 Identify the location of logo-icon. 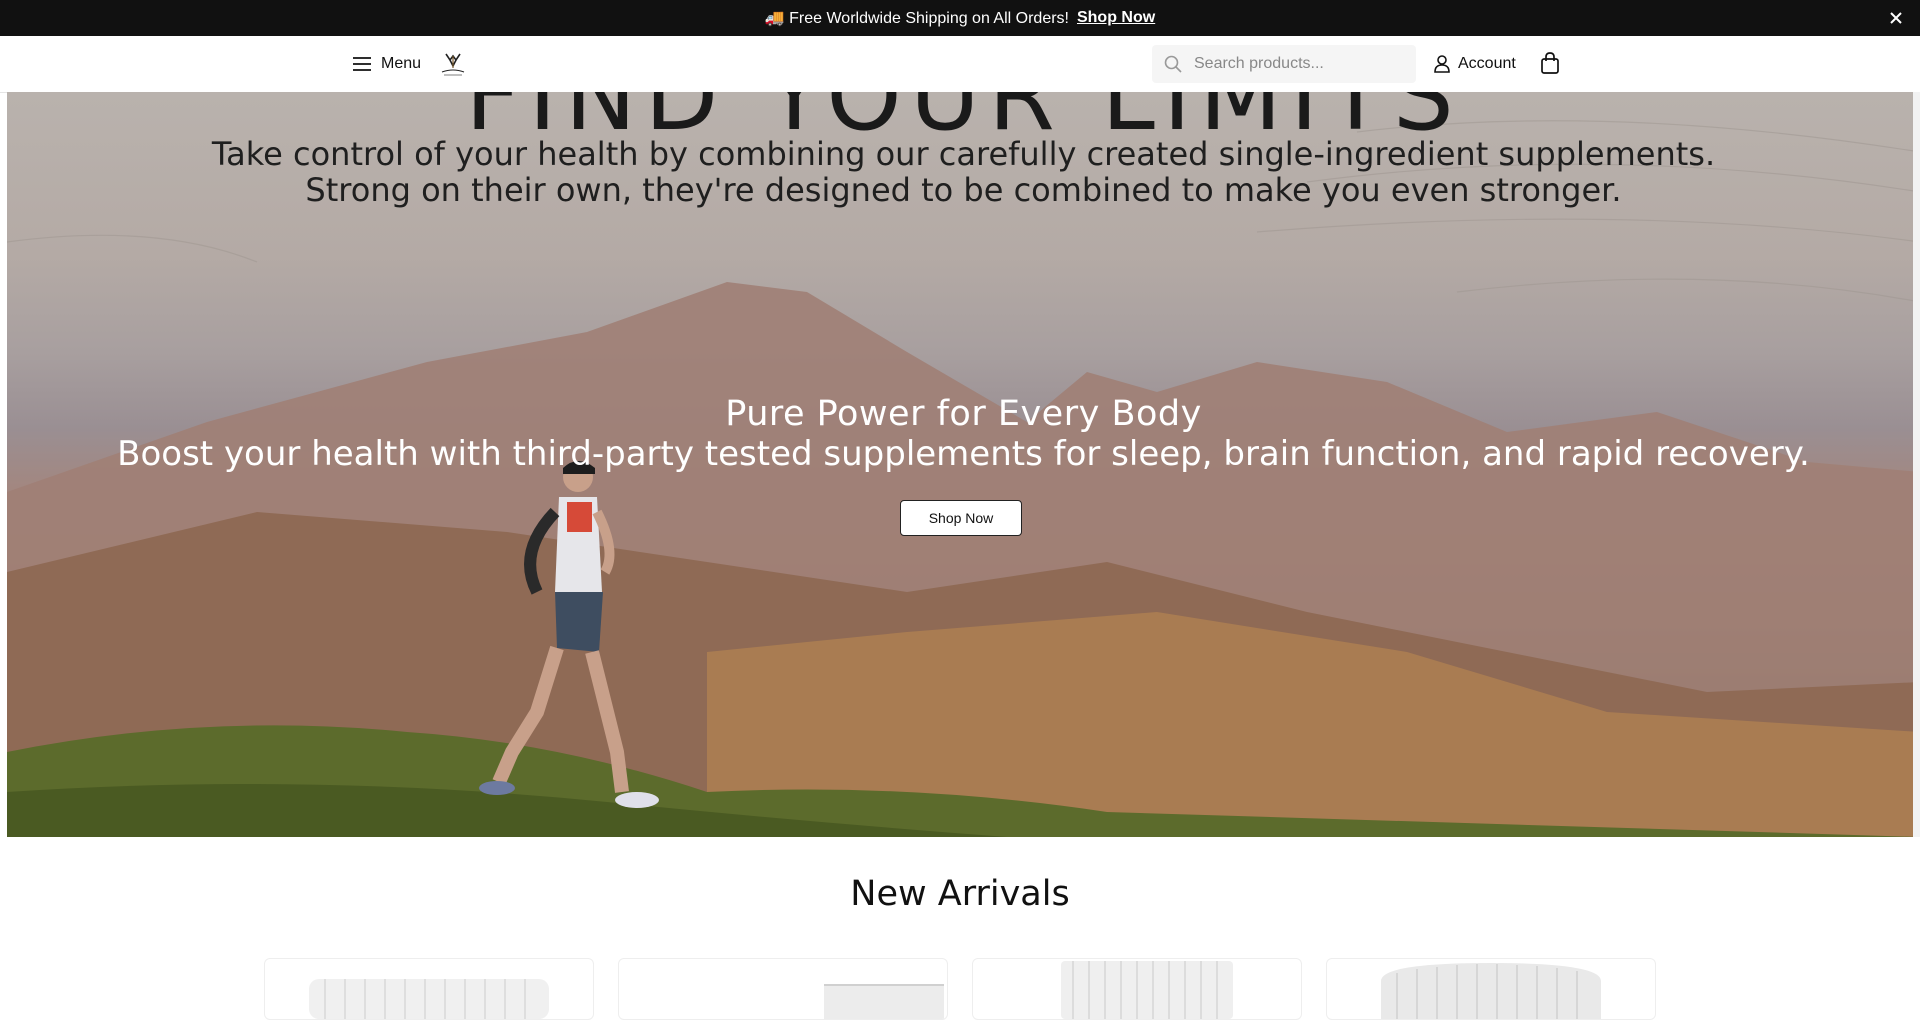
(453, 64).